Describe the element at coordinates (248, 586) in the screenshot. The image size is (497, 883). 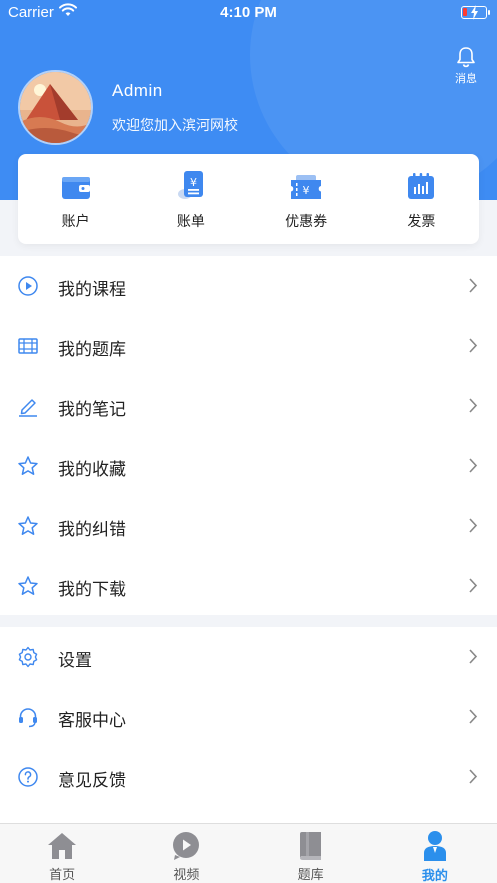
I see `menu-item-my-downloads: 我的下载` at that location.